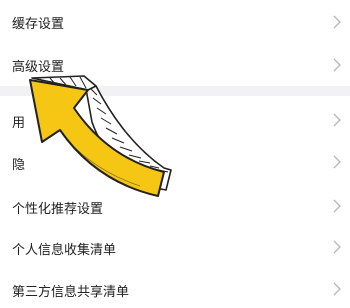  I want to click on settings-item-label: 高级设置, so click(38, 67).